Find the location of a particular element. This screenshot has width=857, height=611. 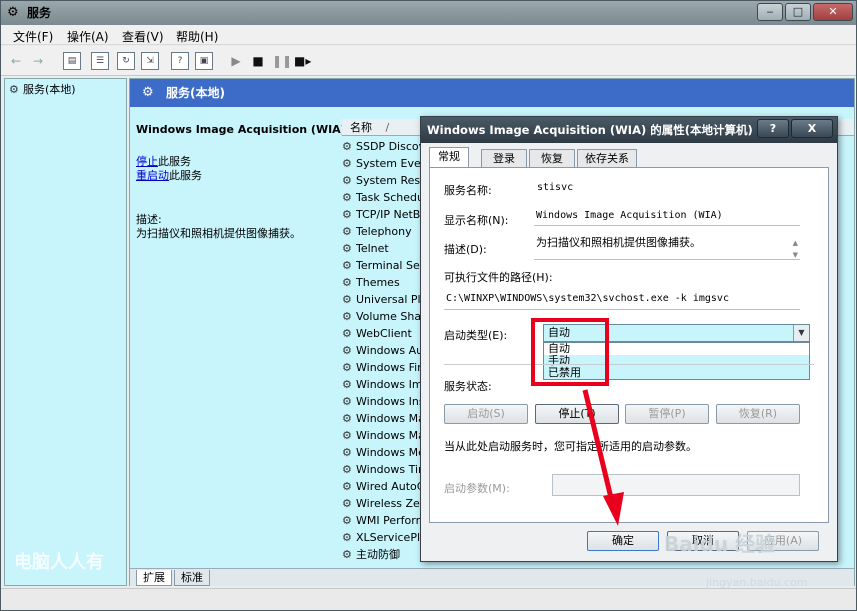

display-name-label: 显示名称(N): is located at coordinates (476, 220).